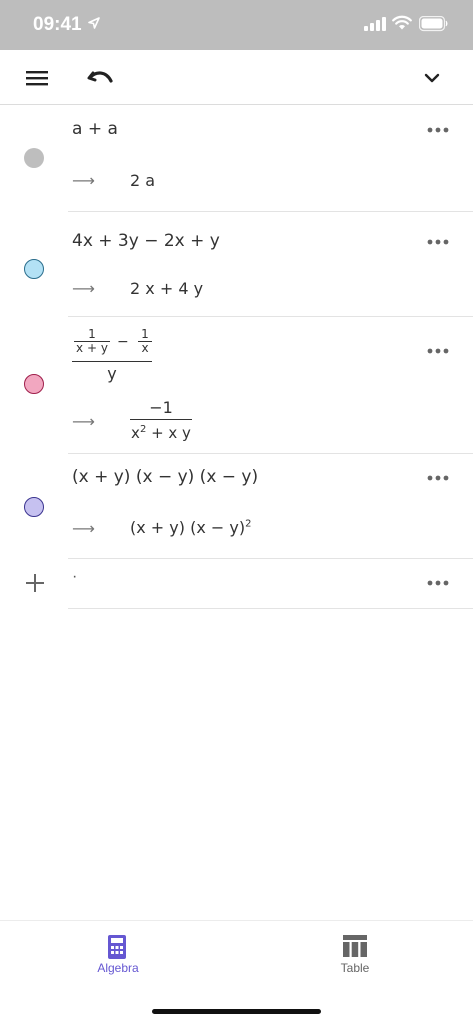  What do you see at coordinates (236, 583) in the screenshot?
I see `new-input-row: ·` at bounding box center [236, 583].